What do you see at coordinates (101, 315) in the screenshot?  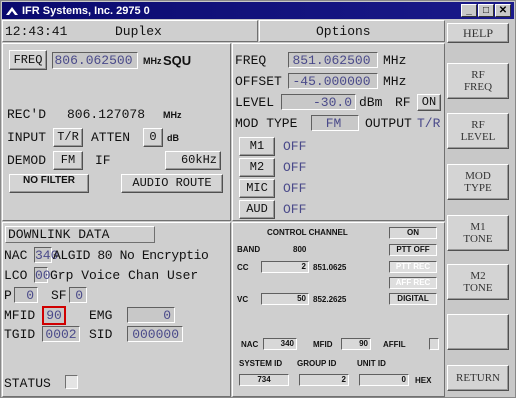 I see `emg-label: EMG` at bounding box center [101, 315].